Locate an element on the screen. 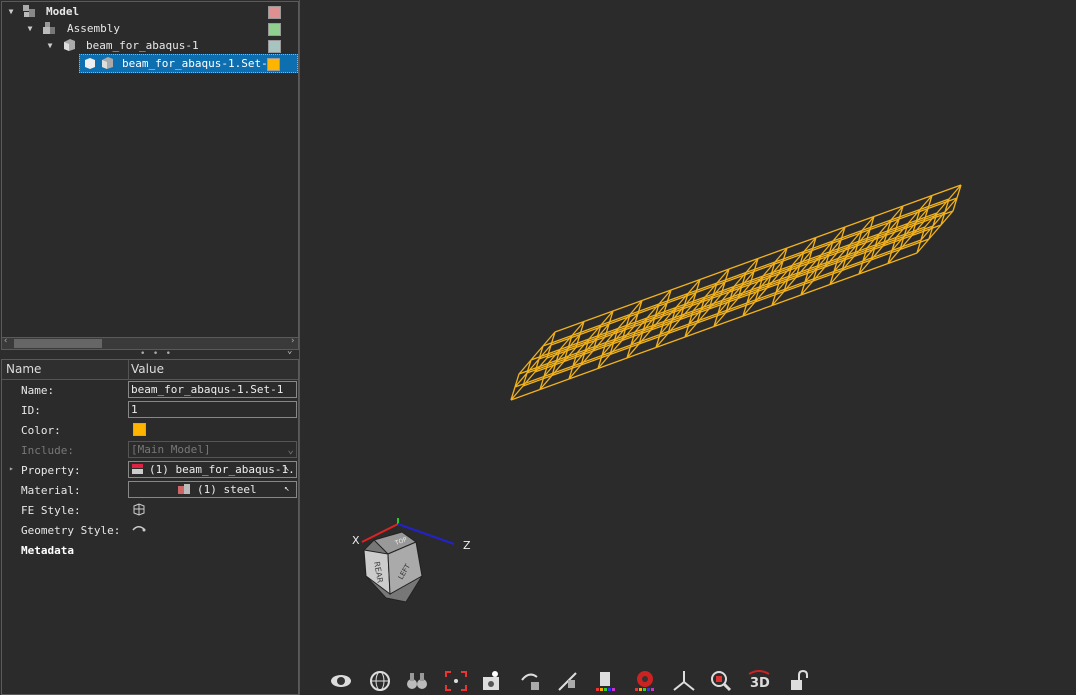 The height and width of the screenshot is (695, 1076). include-select-value: [Main Model] is located at coordinates (171, 449).